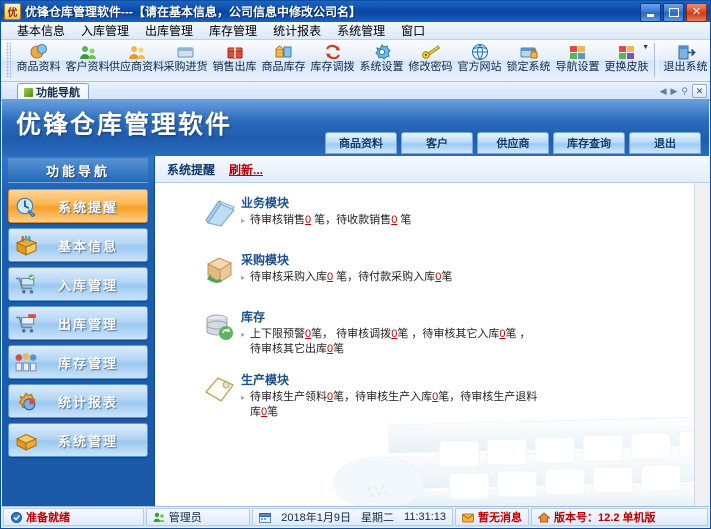 Image resolution: width=711 pixels, height=529 pixels. I want to click on toolbar-button-stock: 商品库存, so click(283, 60).